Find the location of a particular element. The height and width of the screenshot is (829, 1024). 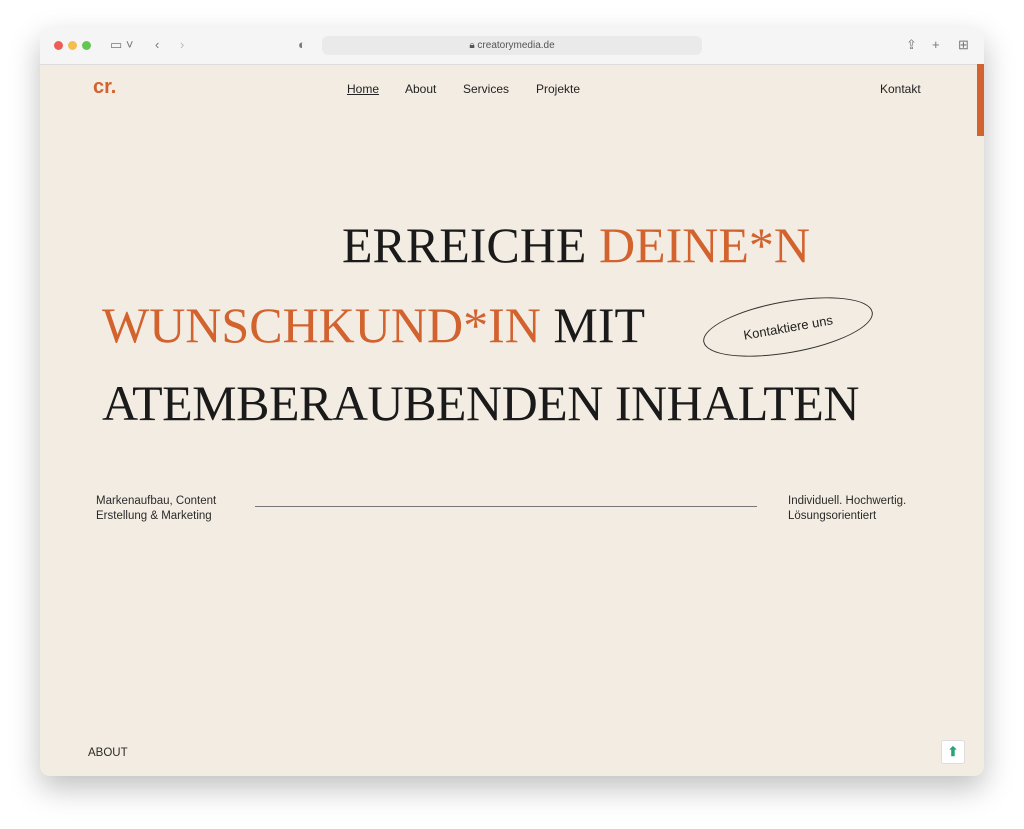

headline-line-2: WUNSCHKUND*IN MIT is located at coordinates (373, 325).